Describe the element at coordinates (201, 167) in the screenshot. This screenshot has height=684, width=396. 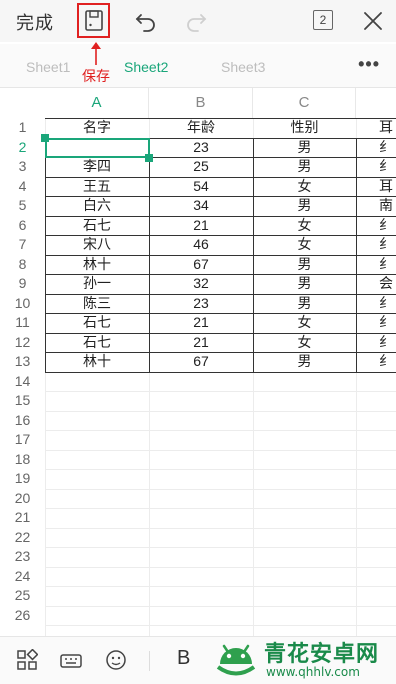
I see `table-cell: 25` at that location.